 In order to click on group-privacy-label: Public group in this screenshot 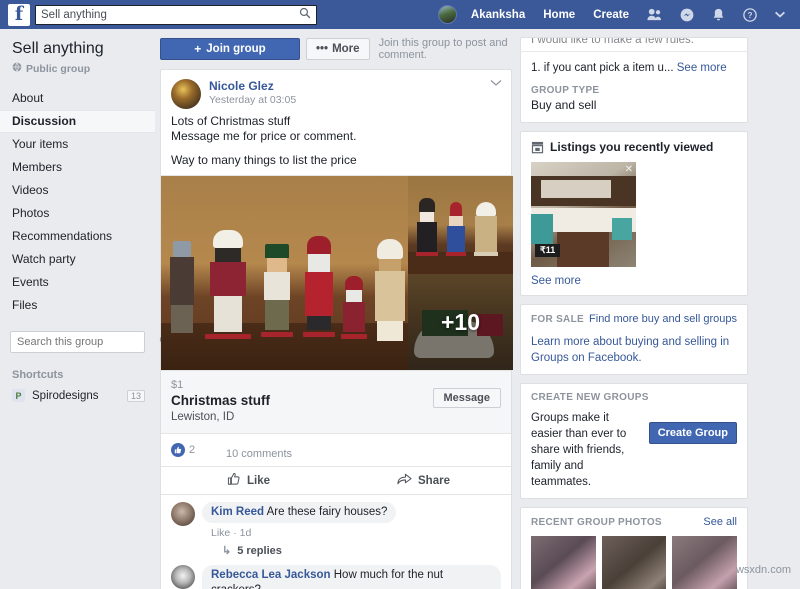, I will do `click(58, 68)`.